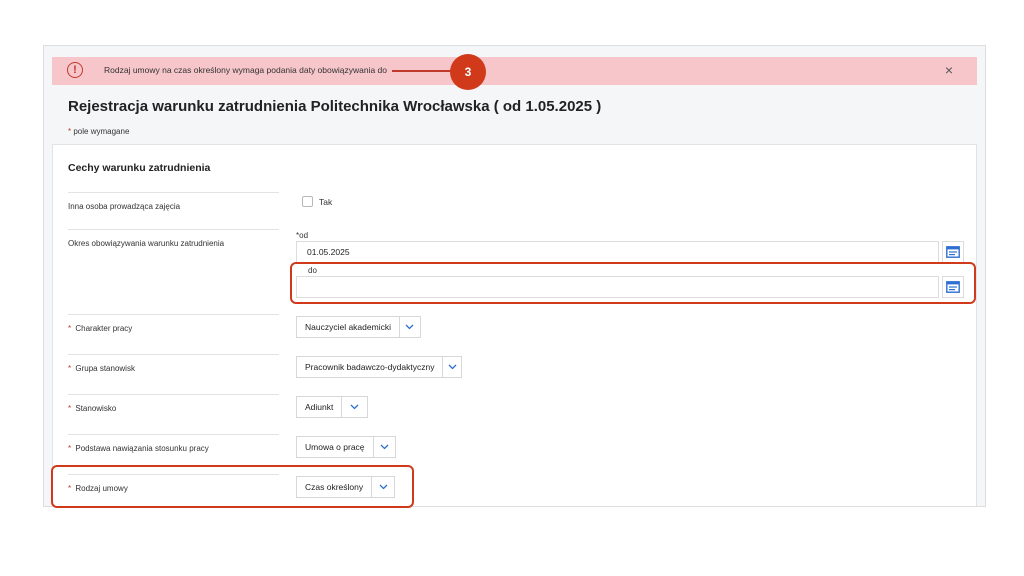 Image resolution: width=1024 pixels, height=576 pixels. Describe the element at coordinates (105, 368) in the screenshot. I see `row-label-text: Grupa stanowisk` at that location.